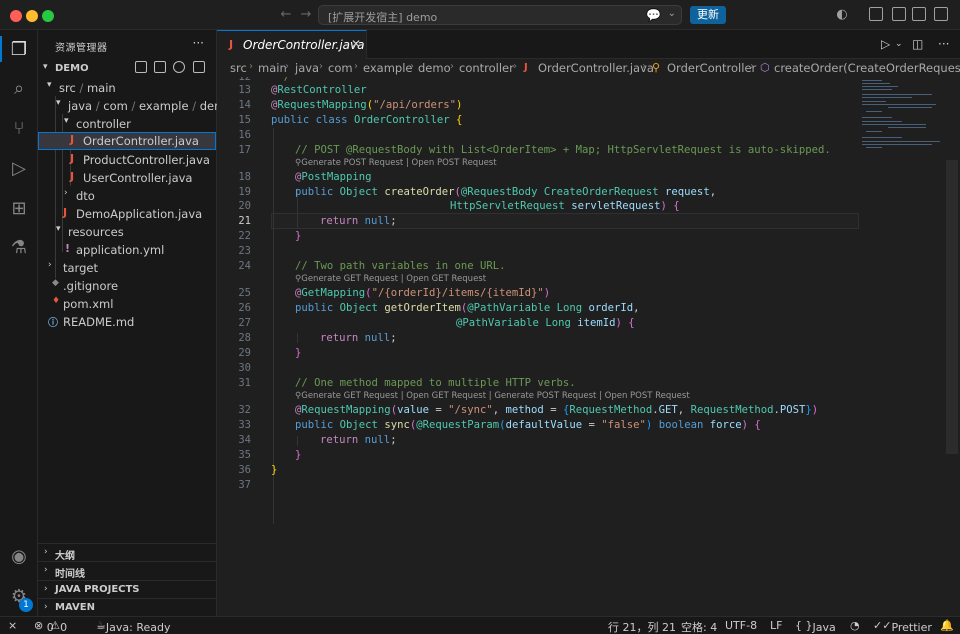  What do you see at coordinates (486, 68) in the screenshot?
I see `breadcrumb-item: controller` at bounding box center [486, 68].